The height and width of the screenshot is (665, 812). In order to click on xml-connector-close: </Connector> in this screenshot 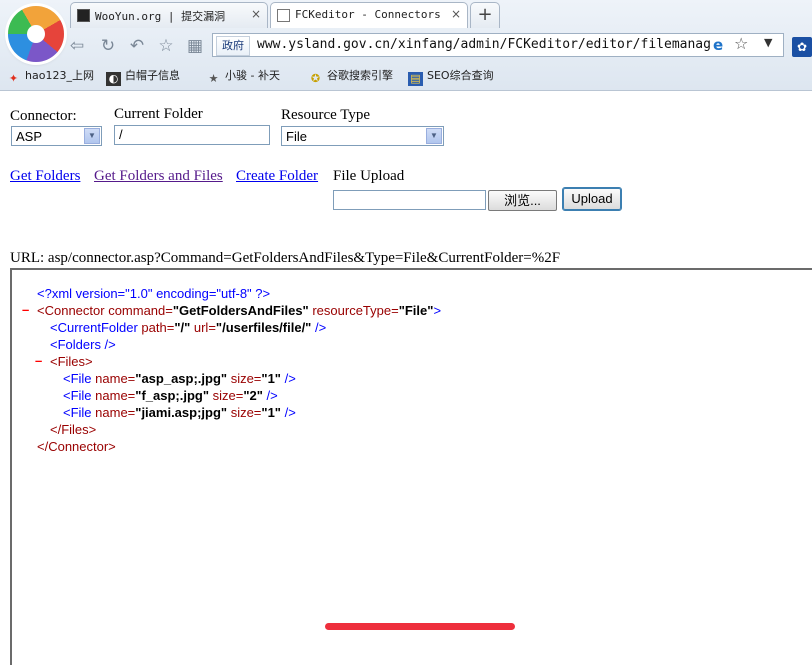, I will do `click(76, 446)`.